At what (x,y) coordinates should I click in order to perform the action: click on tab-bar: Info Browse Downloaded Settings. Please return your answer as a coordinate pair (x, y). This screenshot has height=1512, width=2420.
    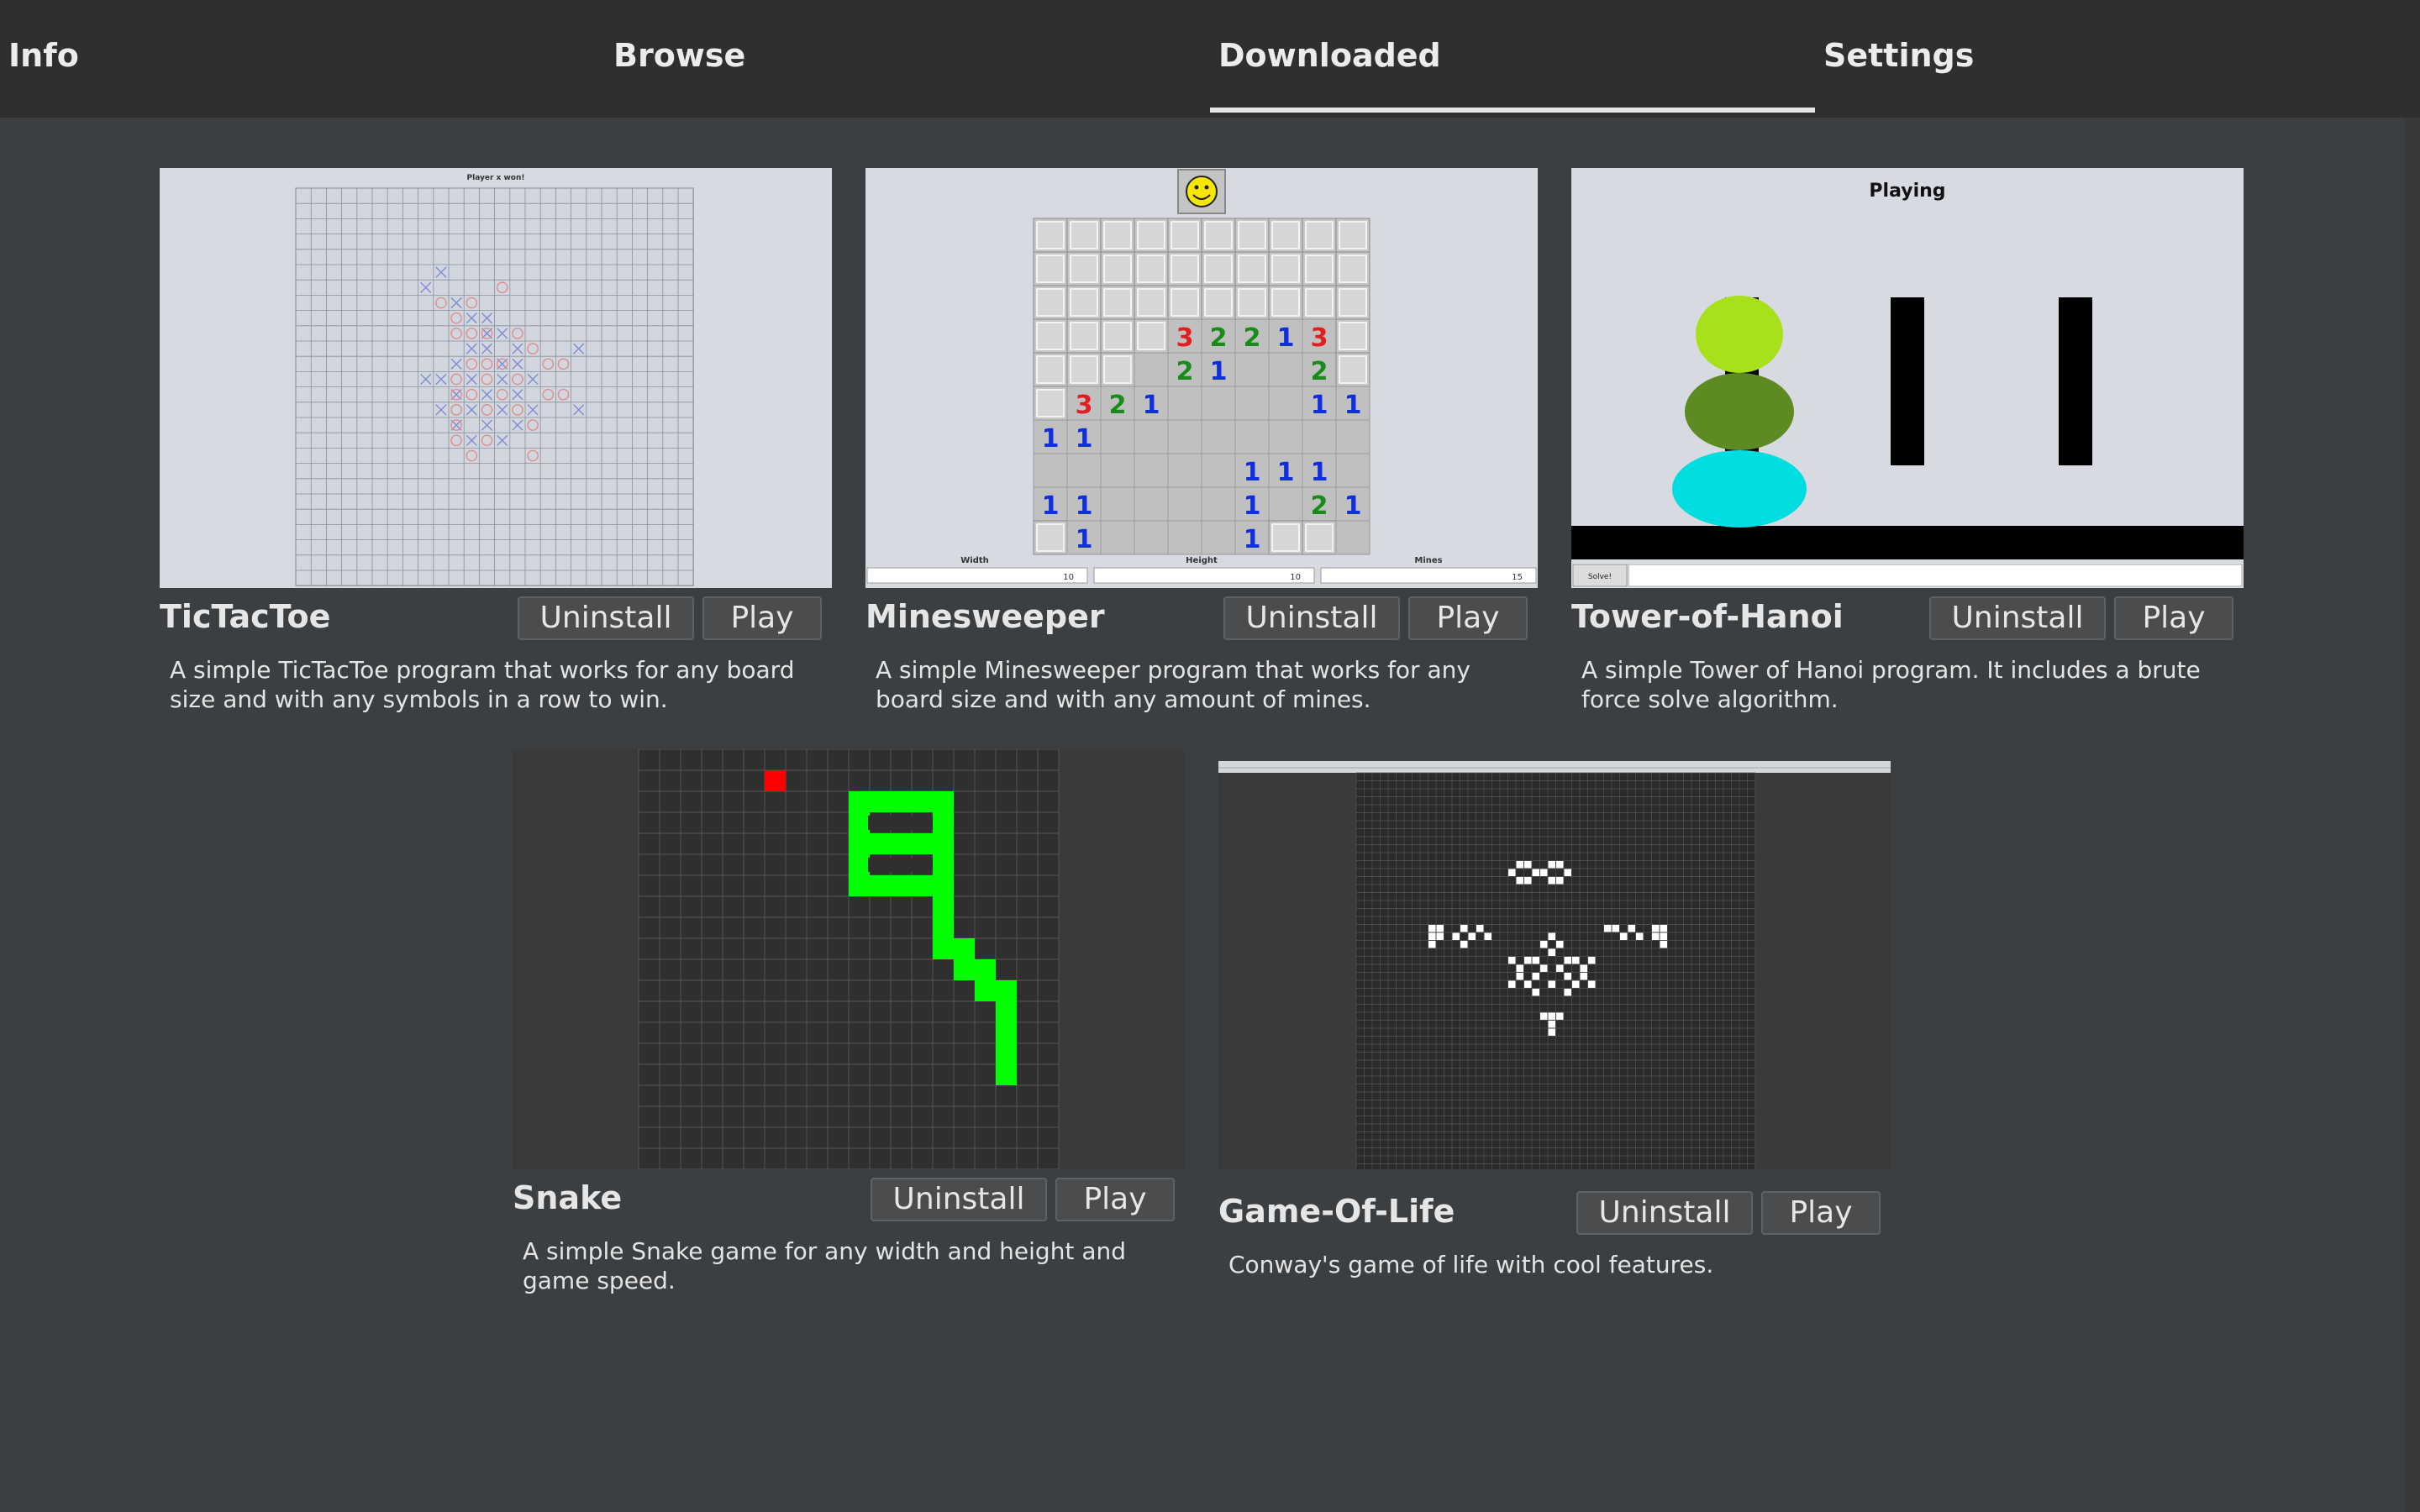
    Looking at the image, I should click on (1210, 59).